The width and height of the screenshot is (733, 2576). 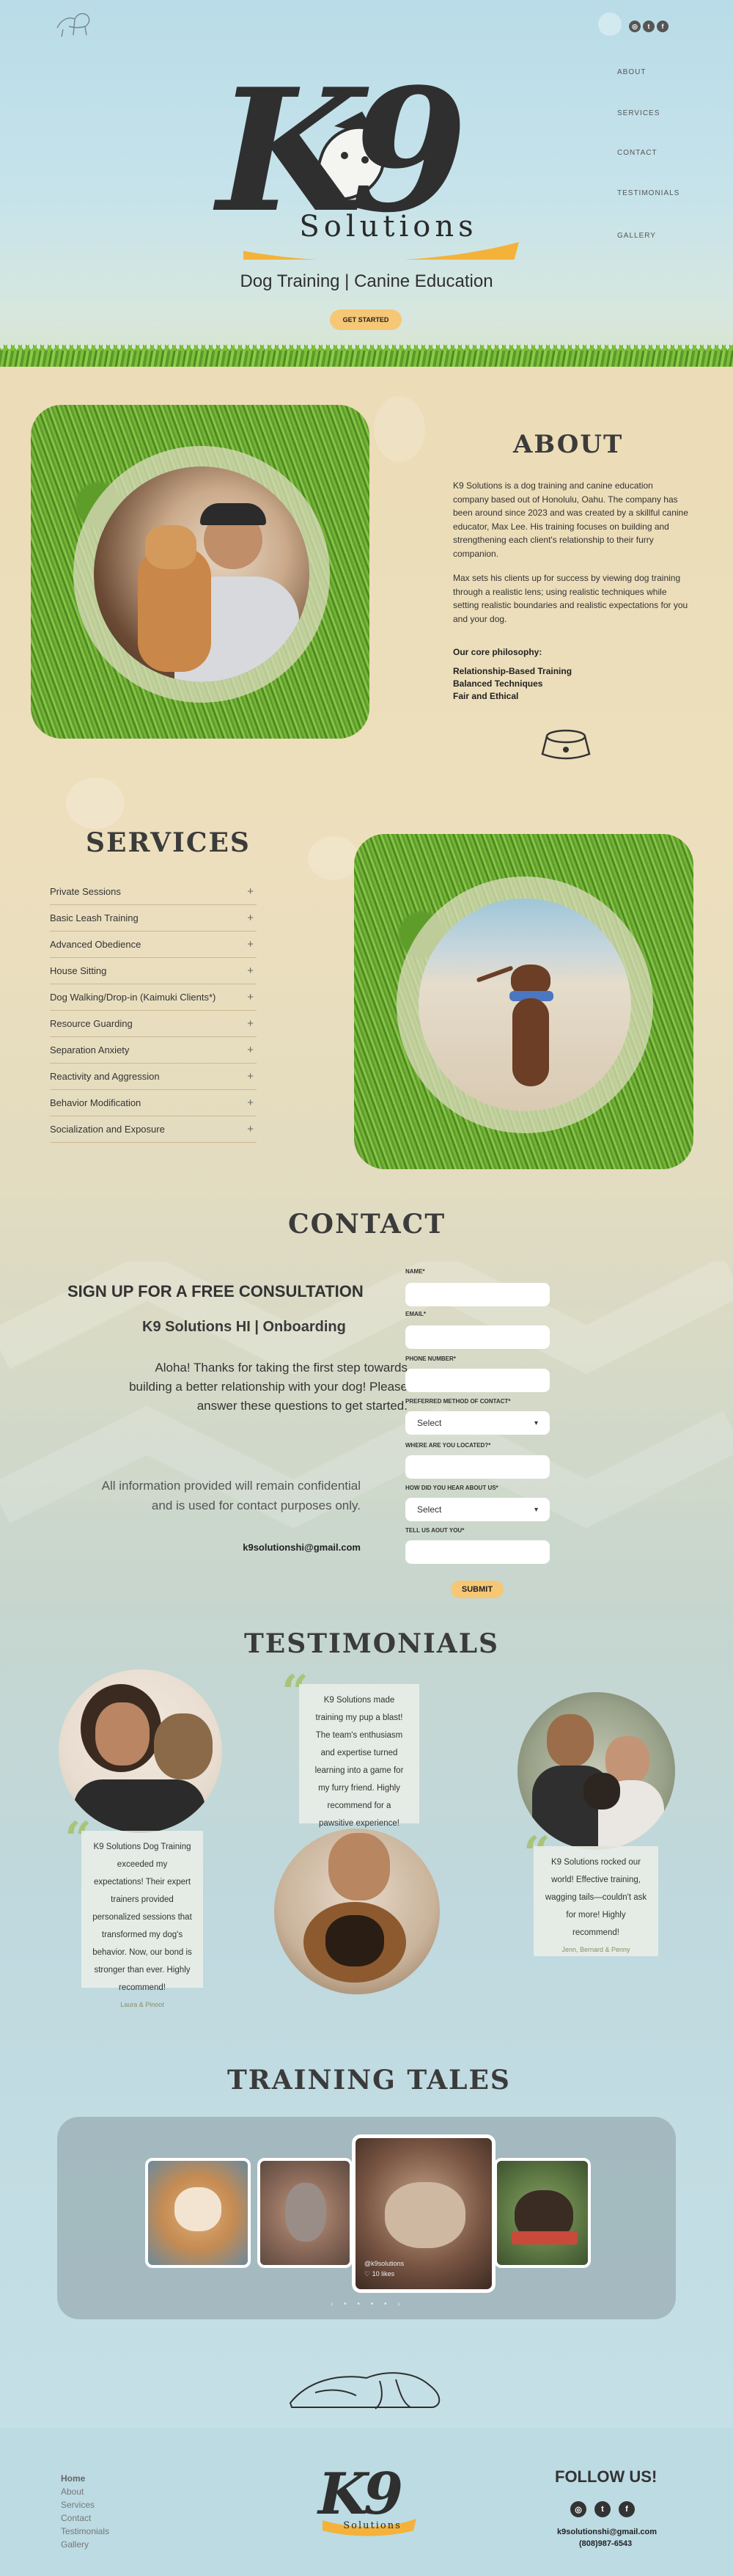 I want to click on service-label: Advanced Obedience, so click(x=95, y=944).